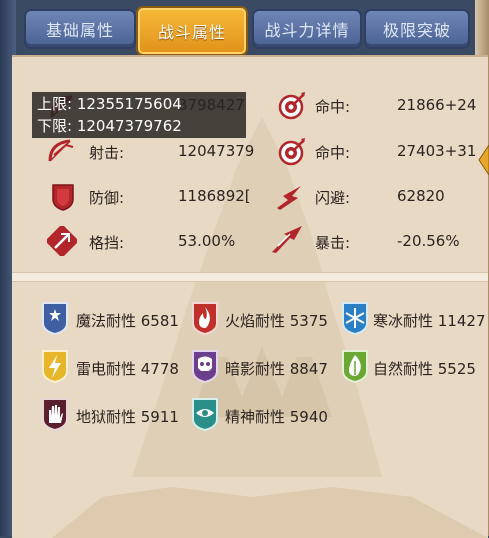 This screenshot has height=538, width=489. Describe the element at coordinates (437, 105) in the screenshot. I see `stat-value-hit: 21866+24` at that location.